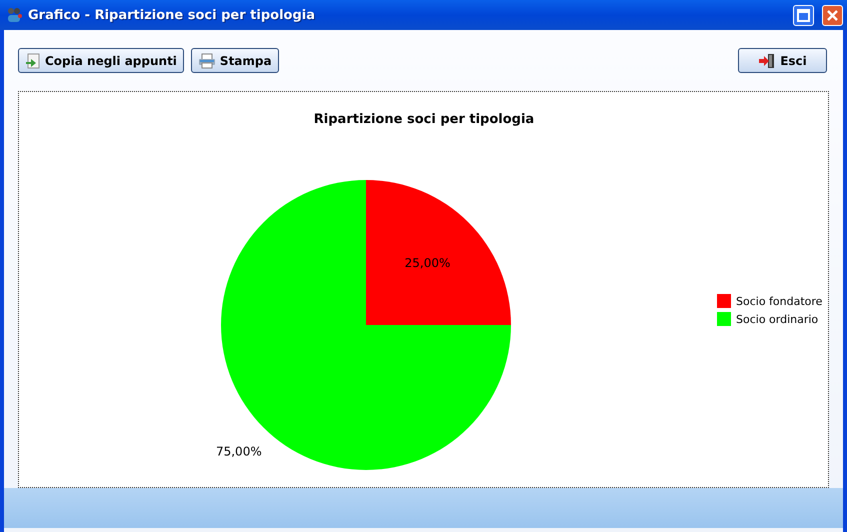  Describe the element at coordinates (782, 60) in the screenshot. I see `exit-button: Esci` at that location.